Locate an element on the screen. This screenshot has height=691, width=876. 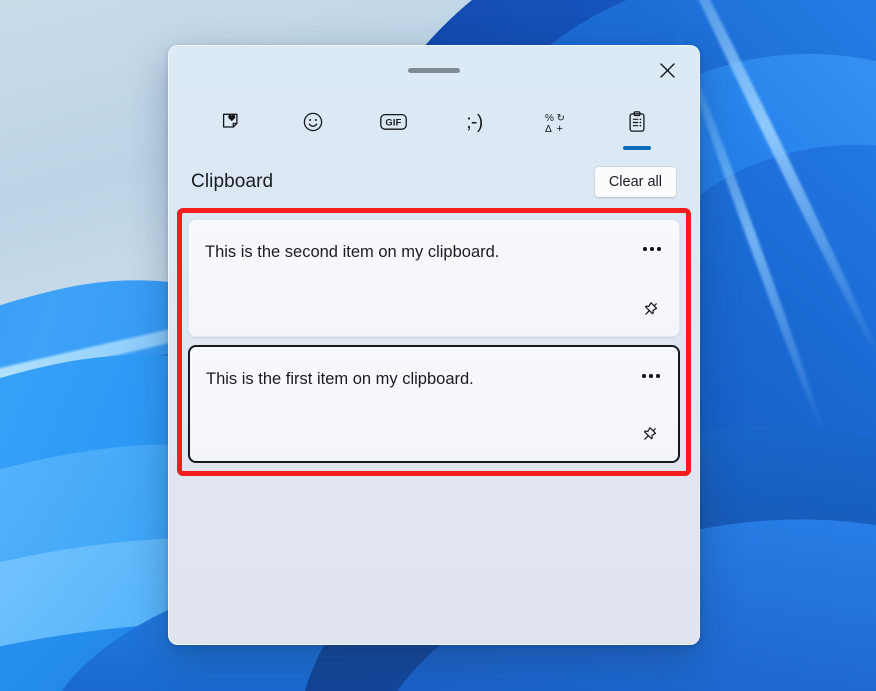
symbols-icon: % ↻ Δ + is located at coordinates (556, 122).